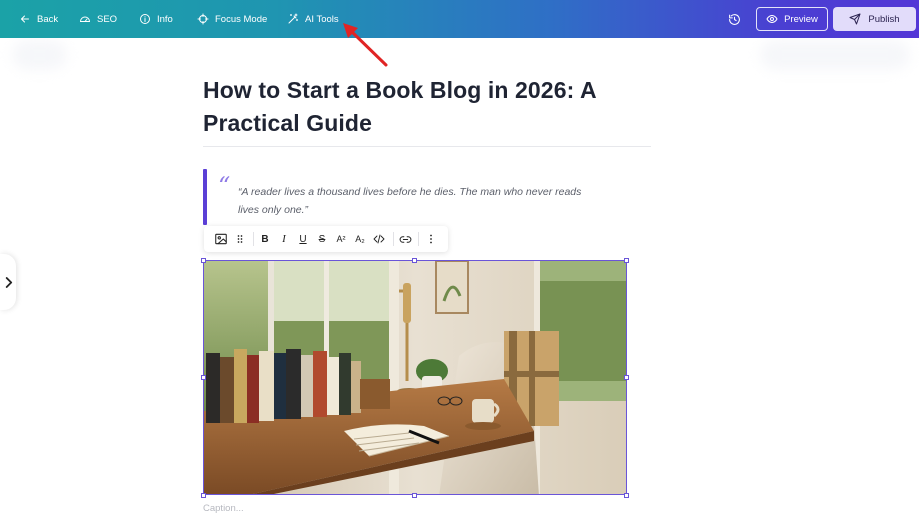 This screenshot has width=919, height=521. Describe the element at coordinates (884, 19) in the screenshot. I see `publish-label: Publish` at that location.